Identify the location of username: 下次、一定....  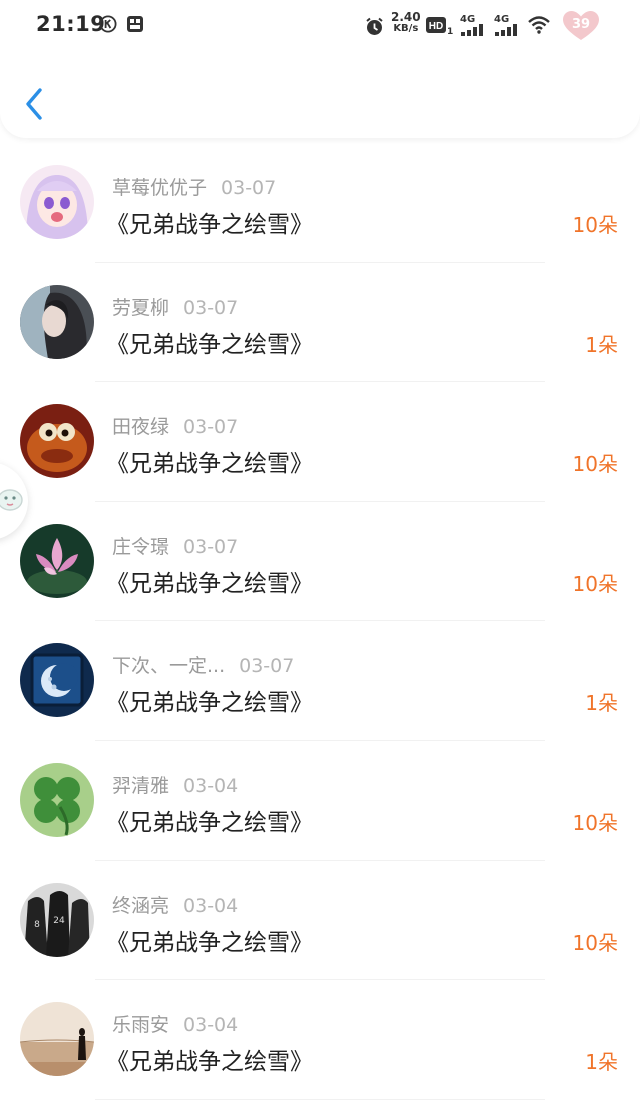
(168, 666).